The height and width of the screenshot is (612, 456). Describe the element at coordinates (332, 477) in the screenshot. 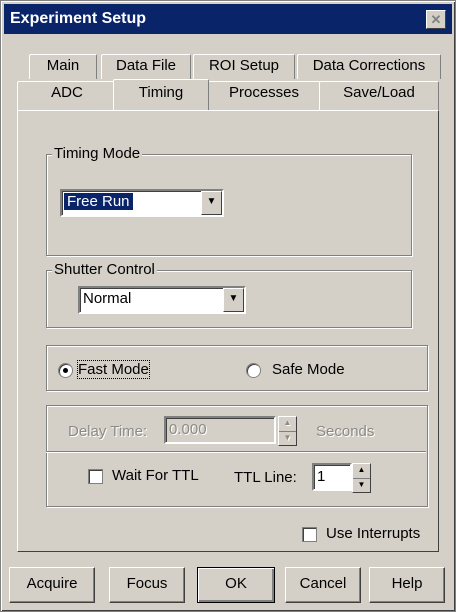

I see `ttl-line-input: 1` at that location.